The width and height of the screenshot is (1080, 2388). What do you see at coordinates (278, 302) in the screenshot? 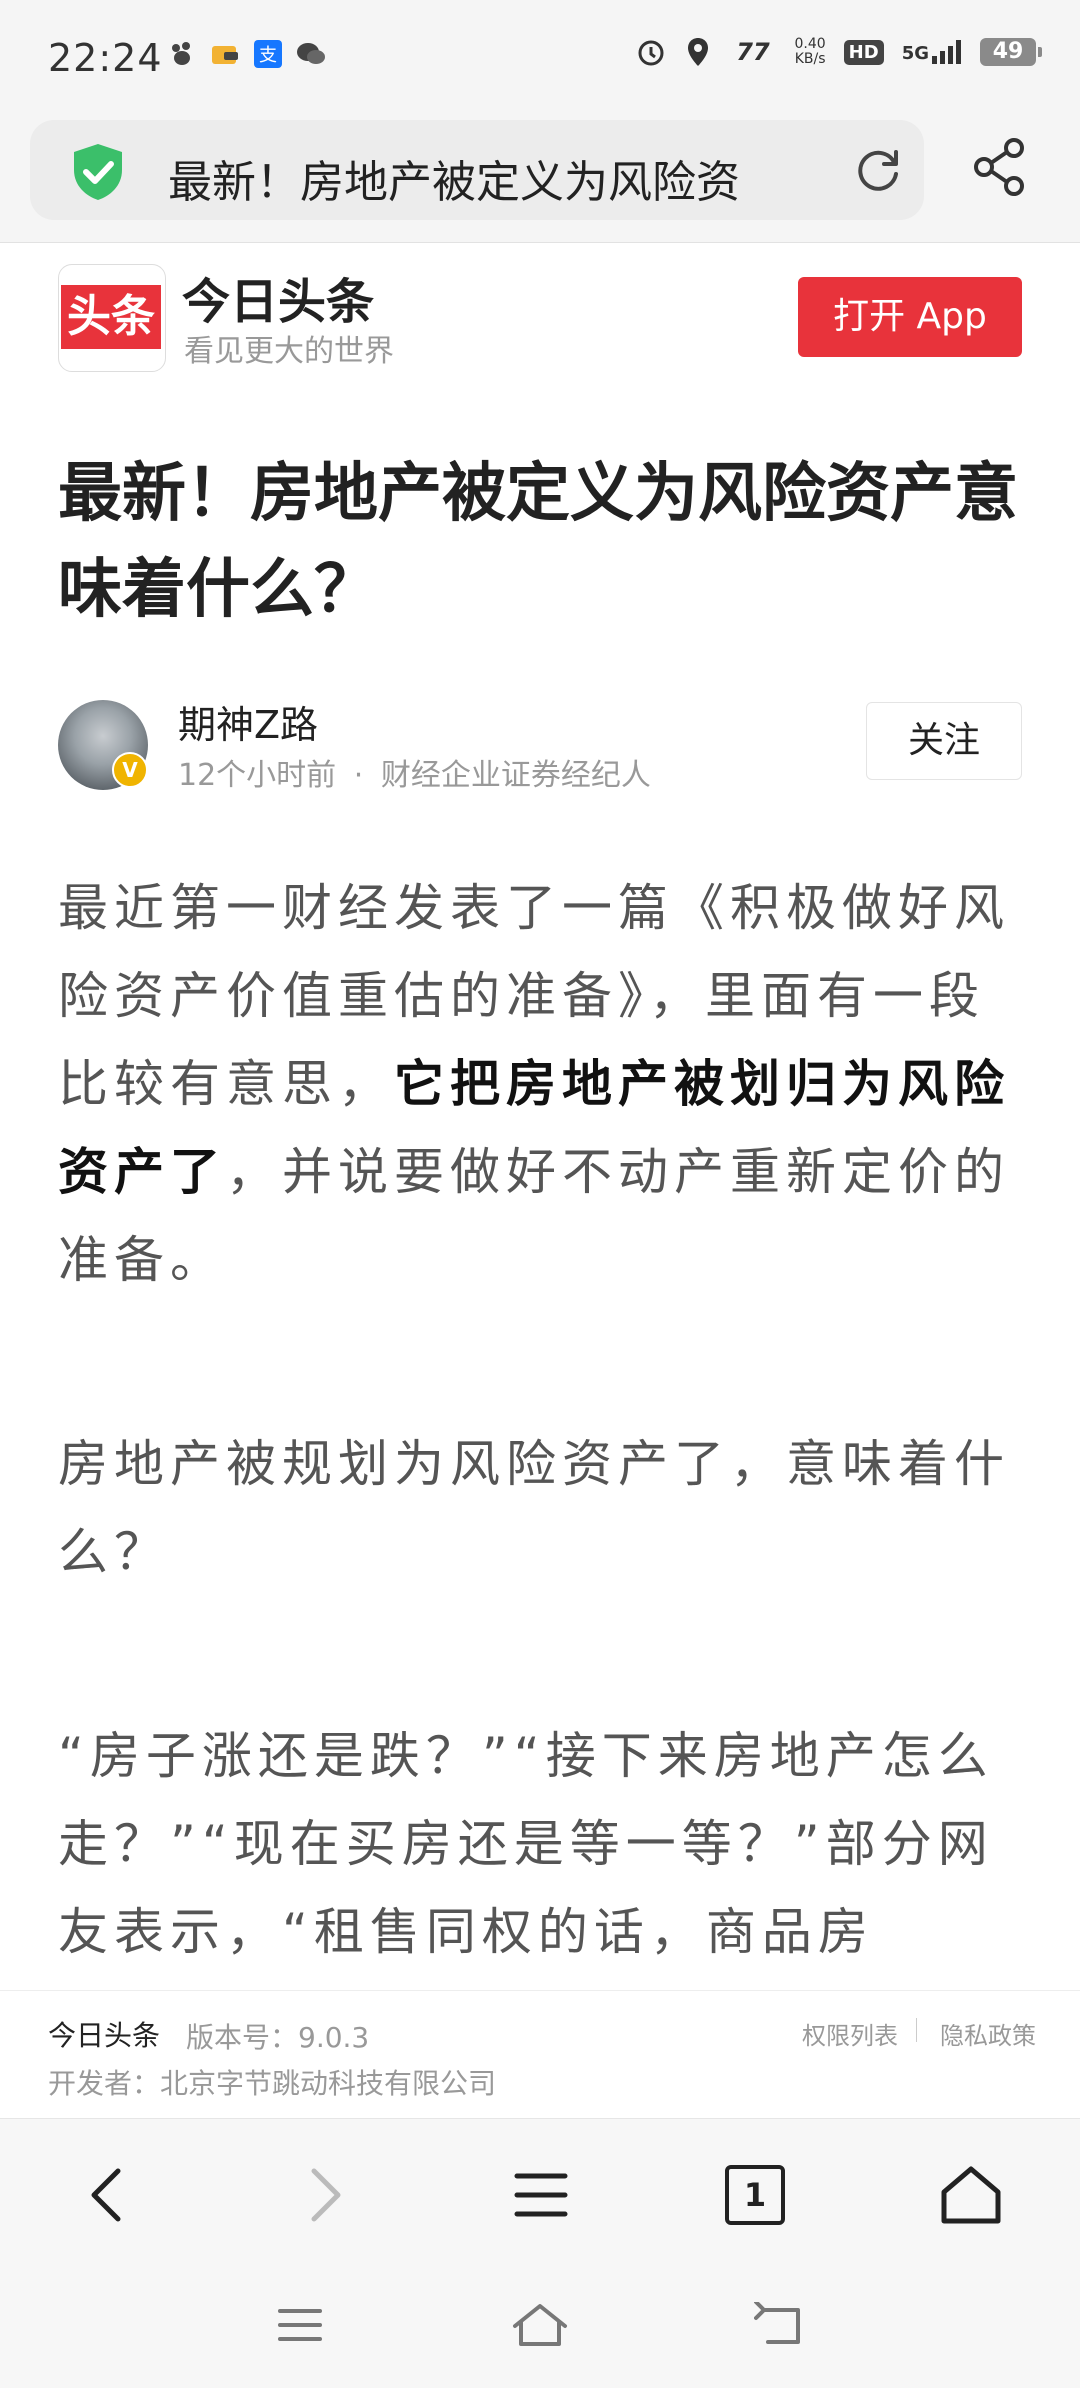
I see `app-name: 今日头条` at bounding box center [278, 302].